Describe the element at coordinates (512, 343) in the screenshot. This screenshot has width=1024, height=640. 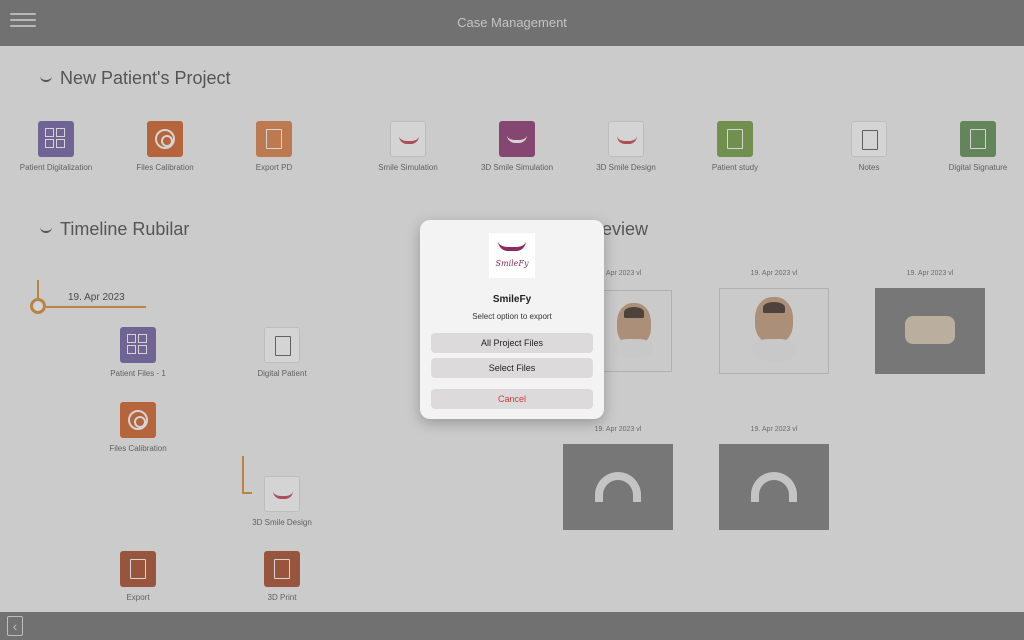
I see `all-project-files-button: All Project Files` at that location.